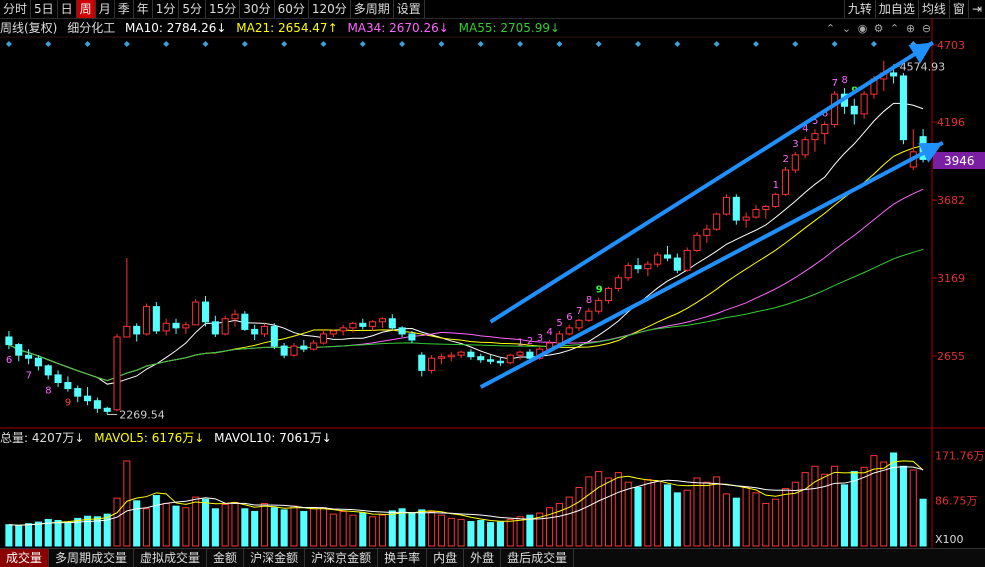 The width and height of the screenshot is (985, 567). I want to click on zoom-in-icon: ⊕, so click(910, 28).